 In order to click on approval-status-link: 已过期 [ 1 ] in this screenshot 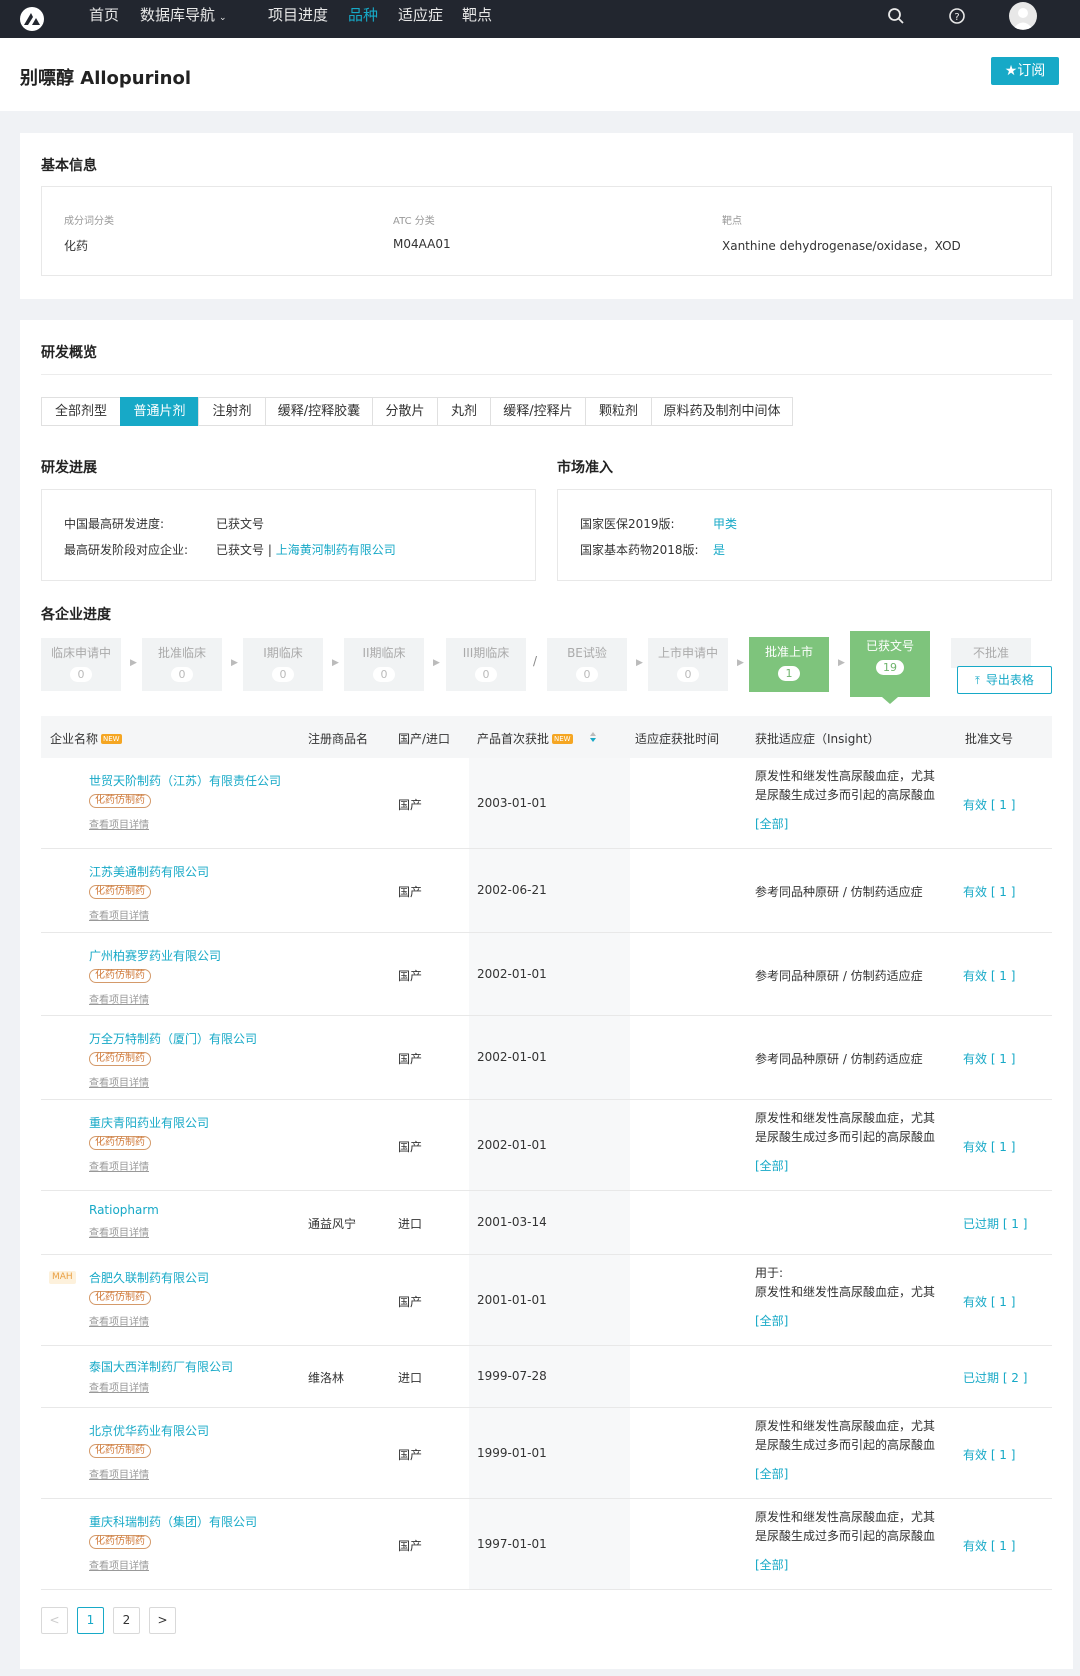, I will do `click(995, 1223)`.